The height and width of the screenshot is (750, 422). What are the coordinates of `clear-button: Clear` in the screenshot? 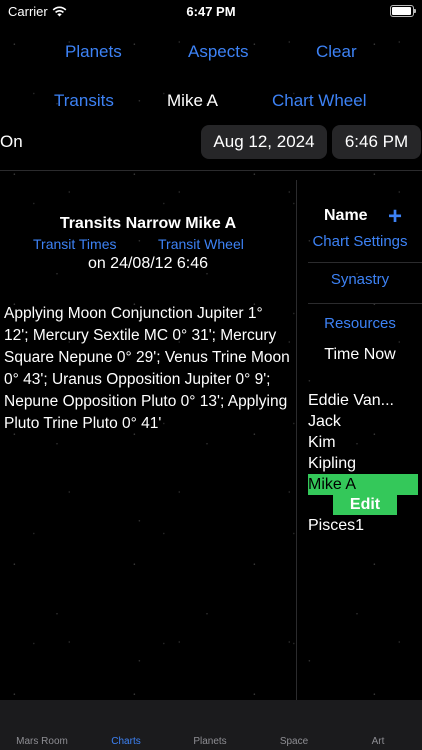 It's located at (336, 52).